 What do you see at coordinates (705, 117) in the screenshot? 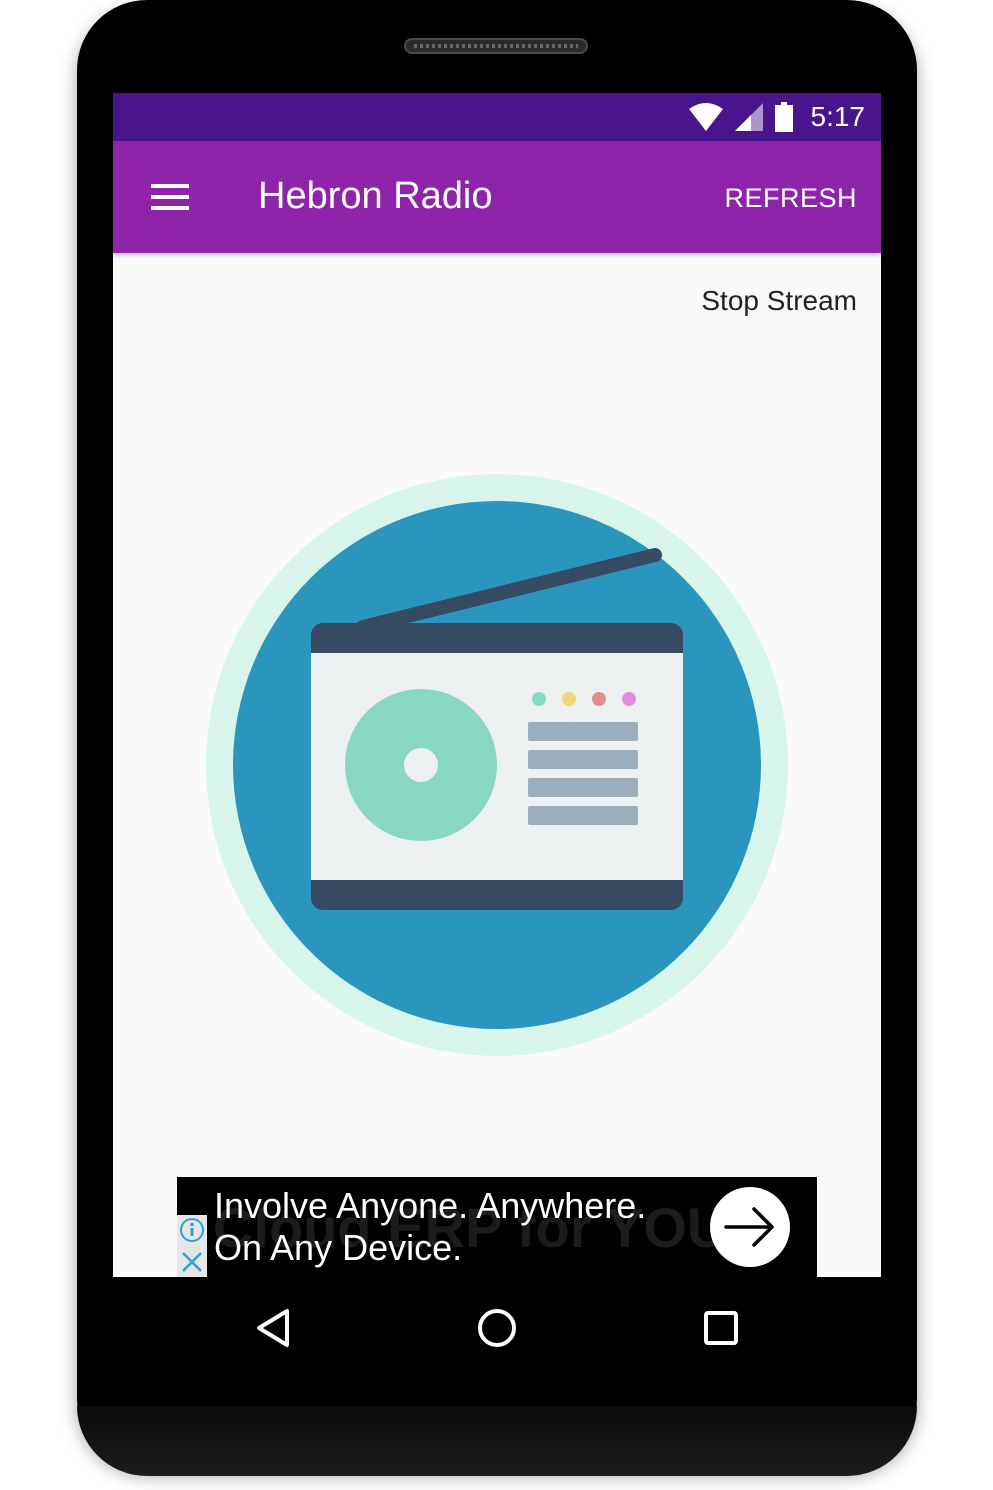
I see `wifi-icon` at bounding box center [705, 117].